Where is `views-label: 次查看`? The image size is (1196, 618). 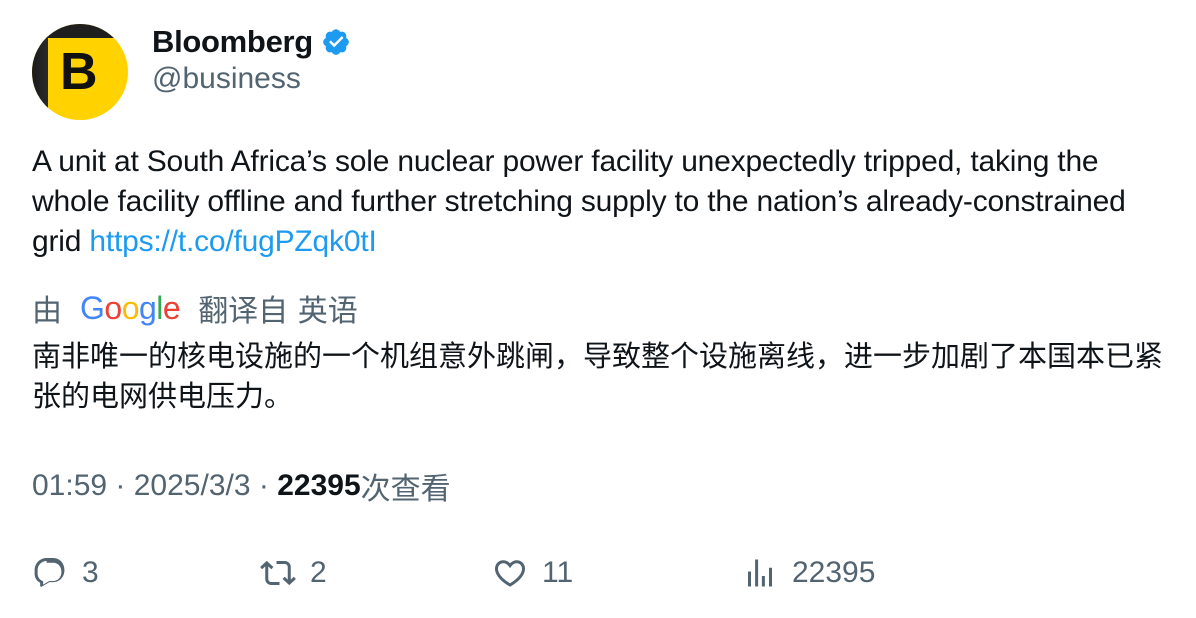 views-label: 次查看 is located at coordinates (405, 489).